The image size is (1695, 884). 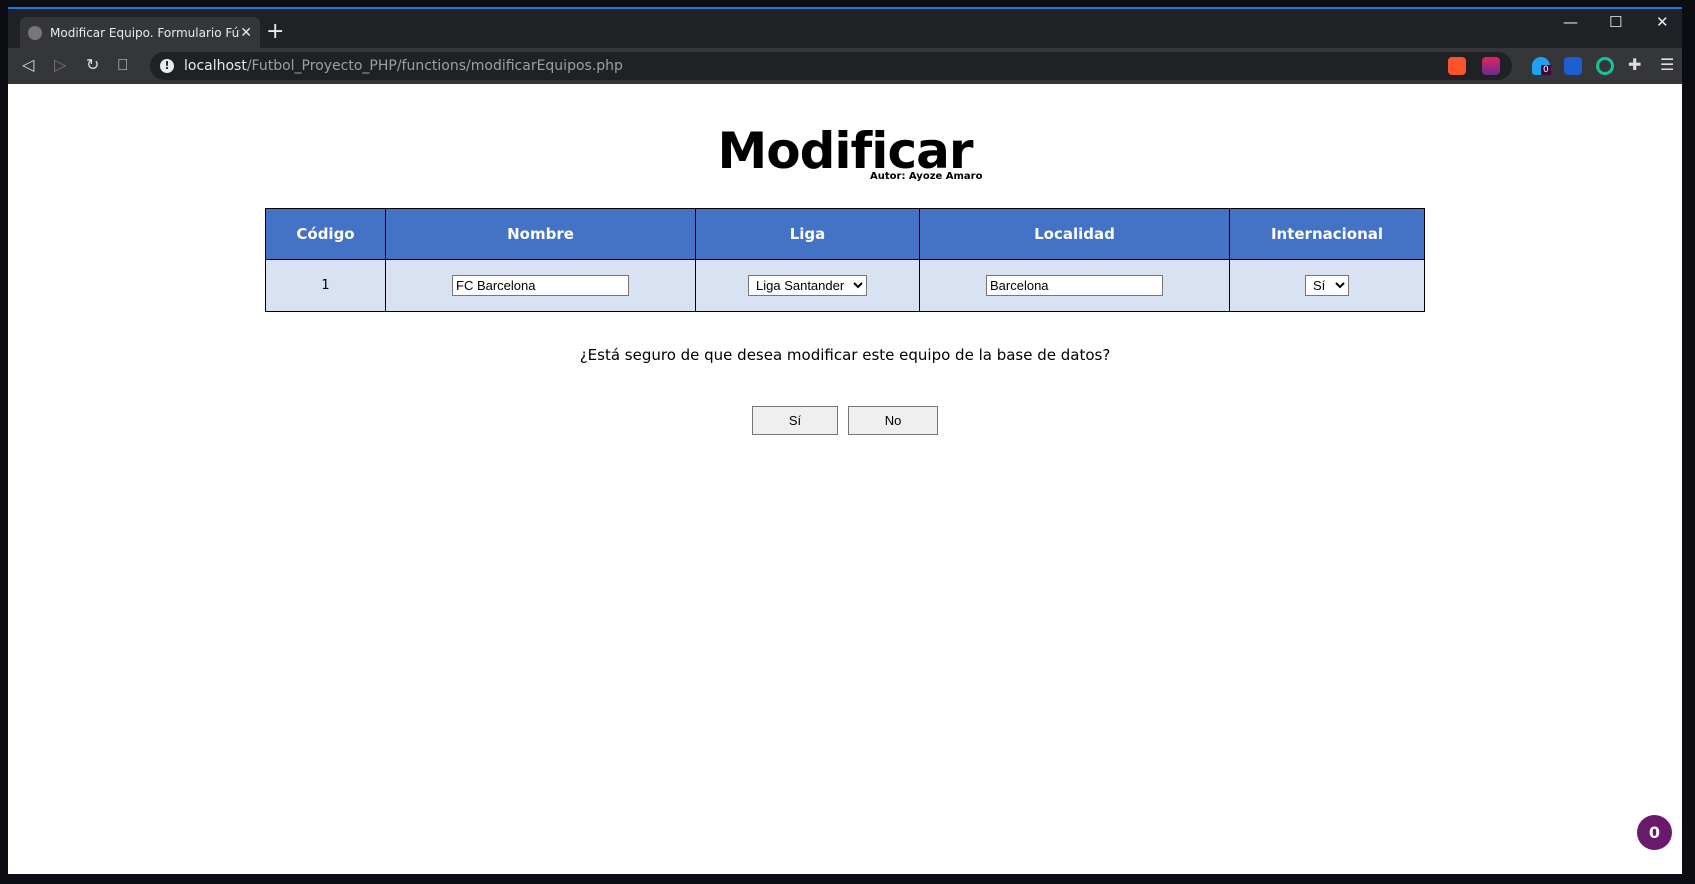 What do you see at coordinates (1662, 22) in the screenshot?
I see `close-window-button: ✕` at bounding box center [1662, 22].